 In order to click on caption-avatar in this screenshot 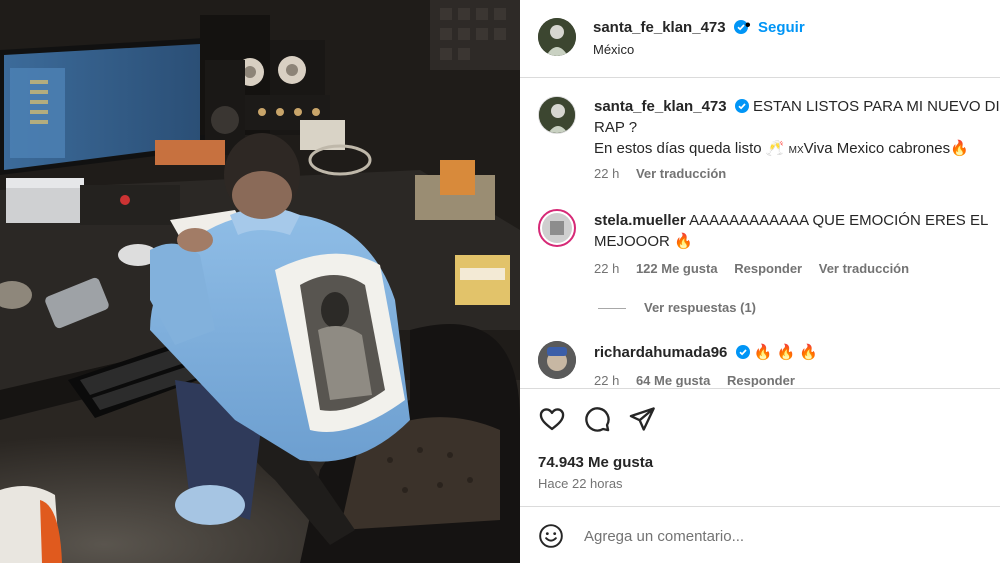, I will do `click(557, 115)`.